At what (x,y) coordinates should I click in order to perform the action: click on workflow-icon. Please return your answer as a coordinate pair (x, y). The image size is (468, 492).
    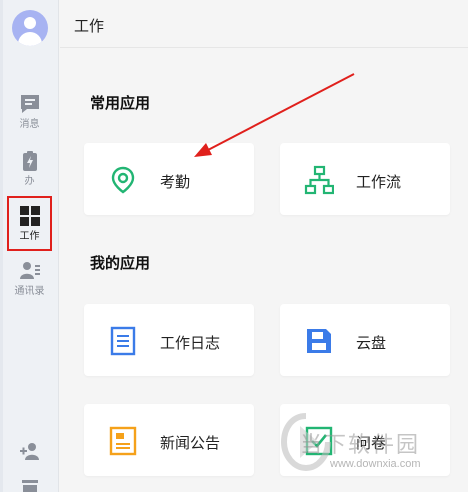
    Looking at the image, I should click on (319, 180).